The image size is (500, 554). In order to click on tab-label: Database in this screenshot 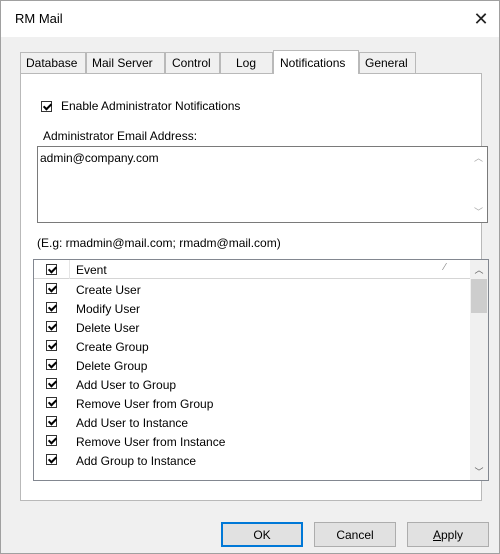, I will do `click(52, 63)`.